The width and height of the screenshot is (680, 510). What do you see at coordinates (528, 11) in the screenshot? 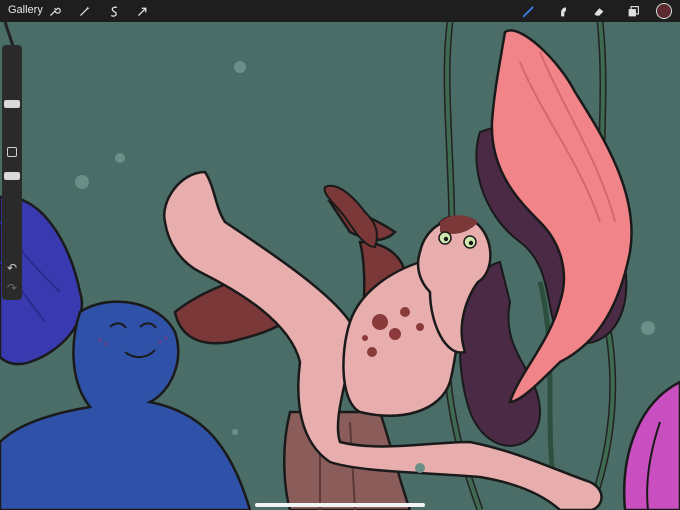
I see `brush-icon` at bounding box center [528, 11].